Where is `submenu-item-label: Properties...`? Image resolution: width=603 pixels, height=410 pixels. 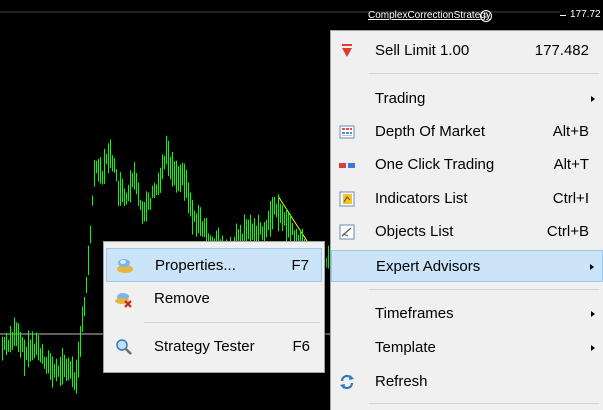 submenu-item-label: Properties... is located at coordinates (195, 265).